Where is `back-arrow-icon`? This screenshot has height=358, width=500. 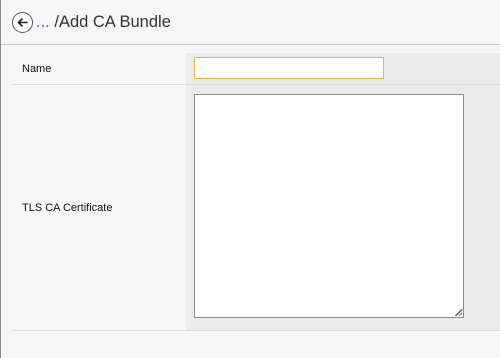 back-arrow-icon is located at coordinates (22, 22).